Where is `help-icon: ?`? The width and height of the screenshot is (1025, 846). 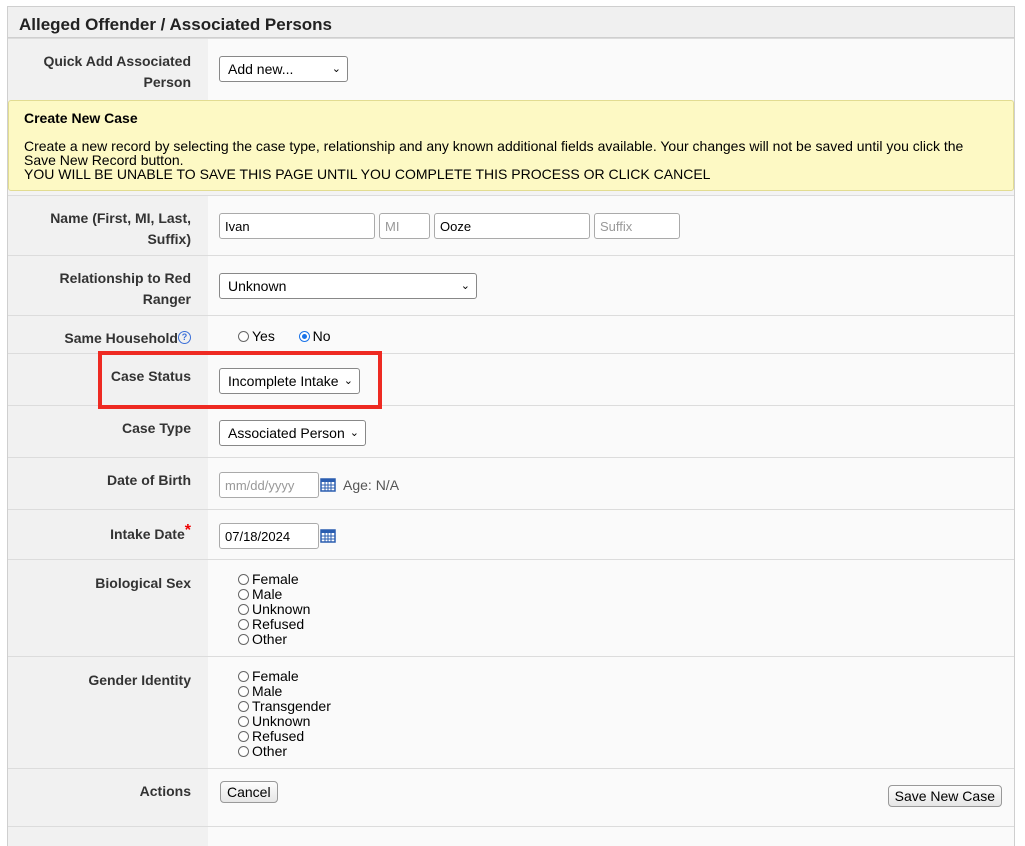 help-icon: ? is located at coordinates (184, 337).